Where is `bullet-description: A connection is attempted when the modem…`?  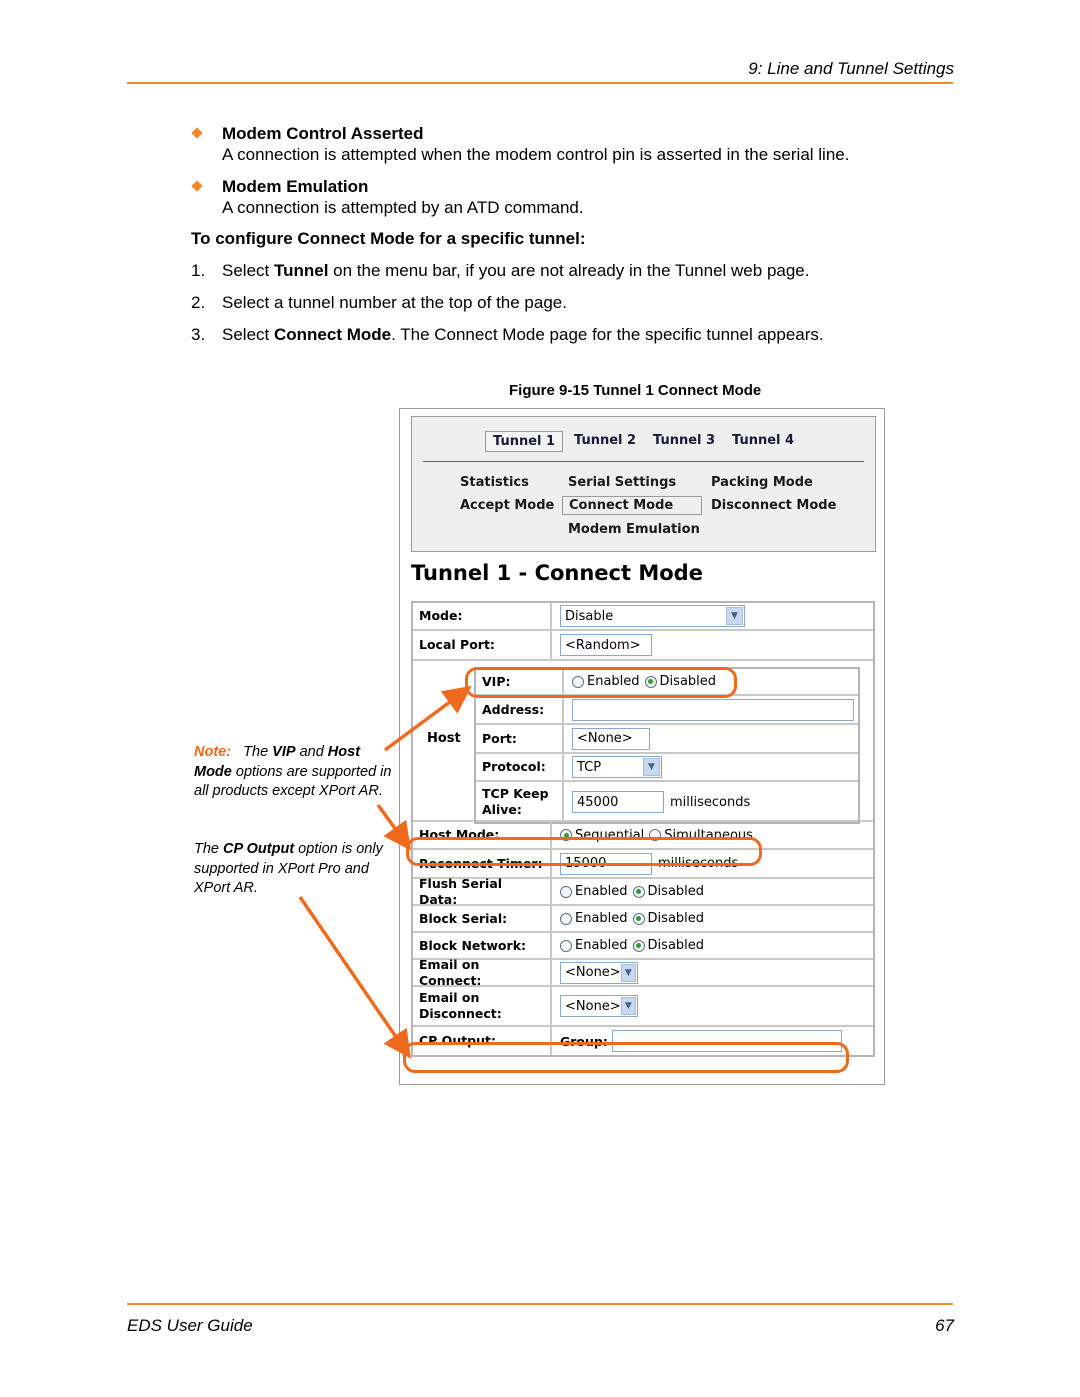 bullet-description: A connection is attempted when the modem… is located at coordinates (536, 154).